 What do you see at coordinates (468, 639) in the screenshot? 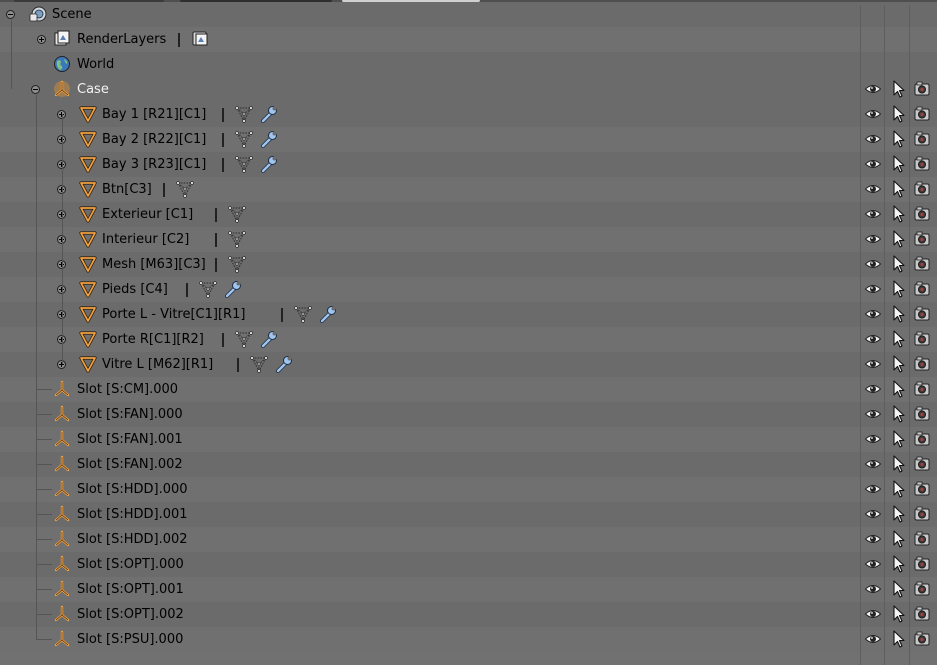
I see `object-row-empty: Slot [S:PSU].000` at bounding box center [468, 639].